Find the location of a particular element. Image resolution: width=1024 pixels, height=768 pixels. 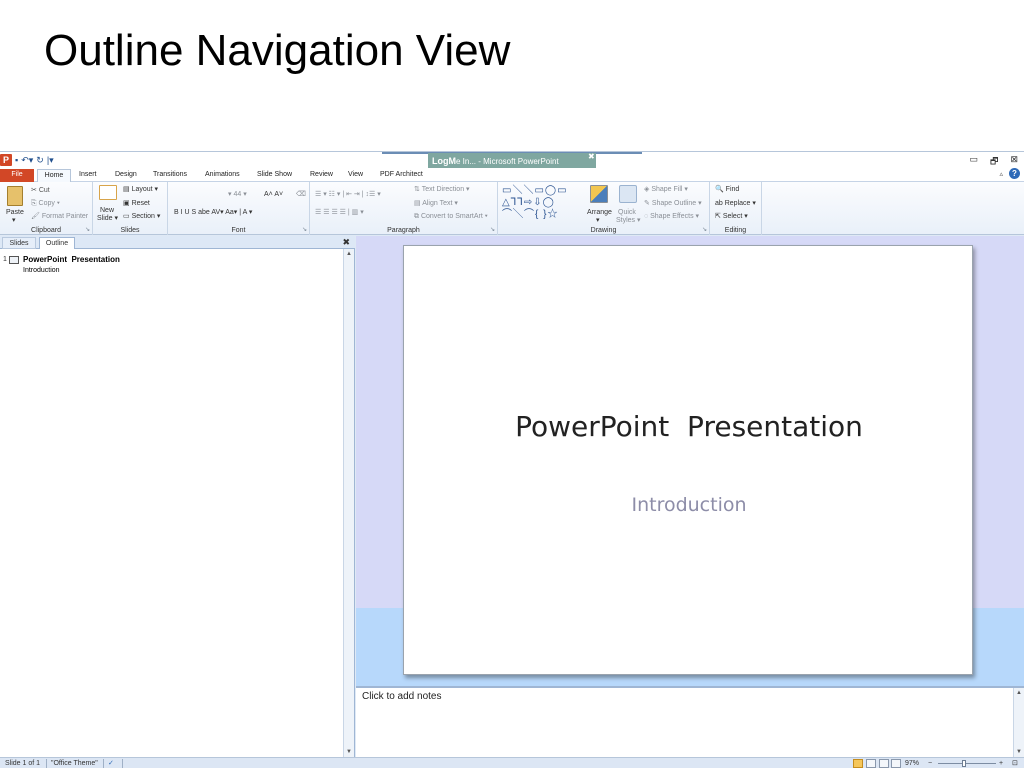

alignment-buttons: ☰ ☰ ☰ ☰ | ▥ ▾ is located at coordinates (339, 212).